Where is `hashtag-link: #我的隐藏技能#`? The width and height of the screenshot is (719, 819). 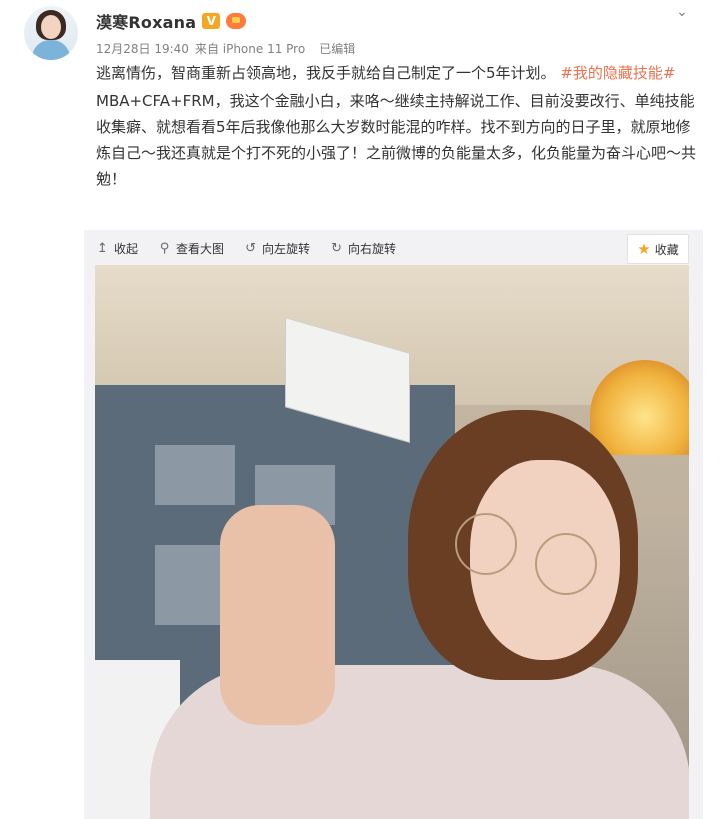 hashtag-link: #我的隐藏技能# is located at coordinates (617, 73).